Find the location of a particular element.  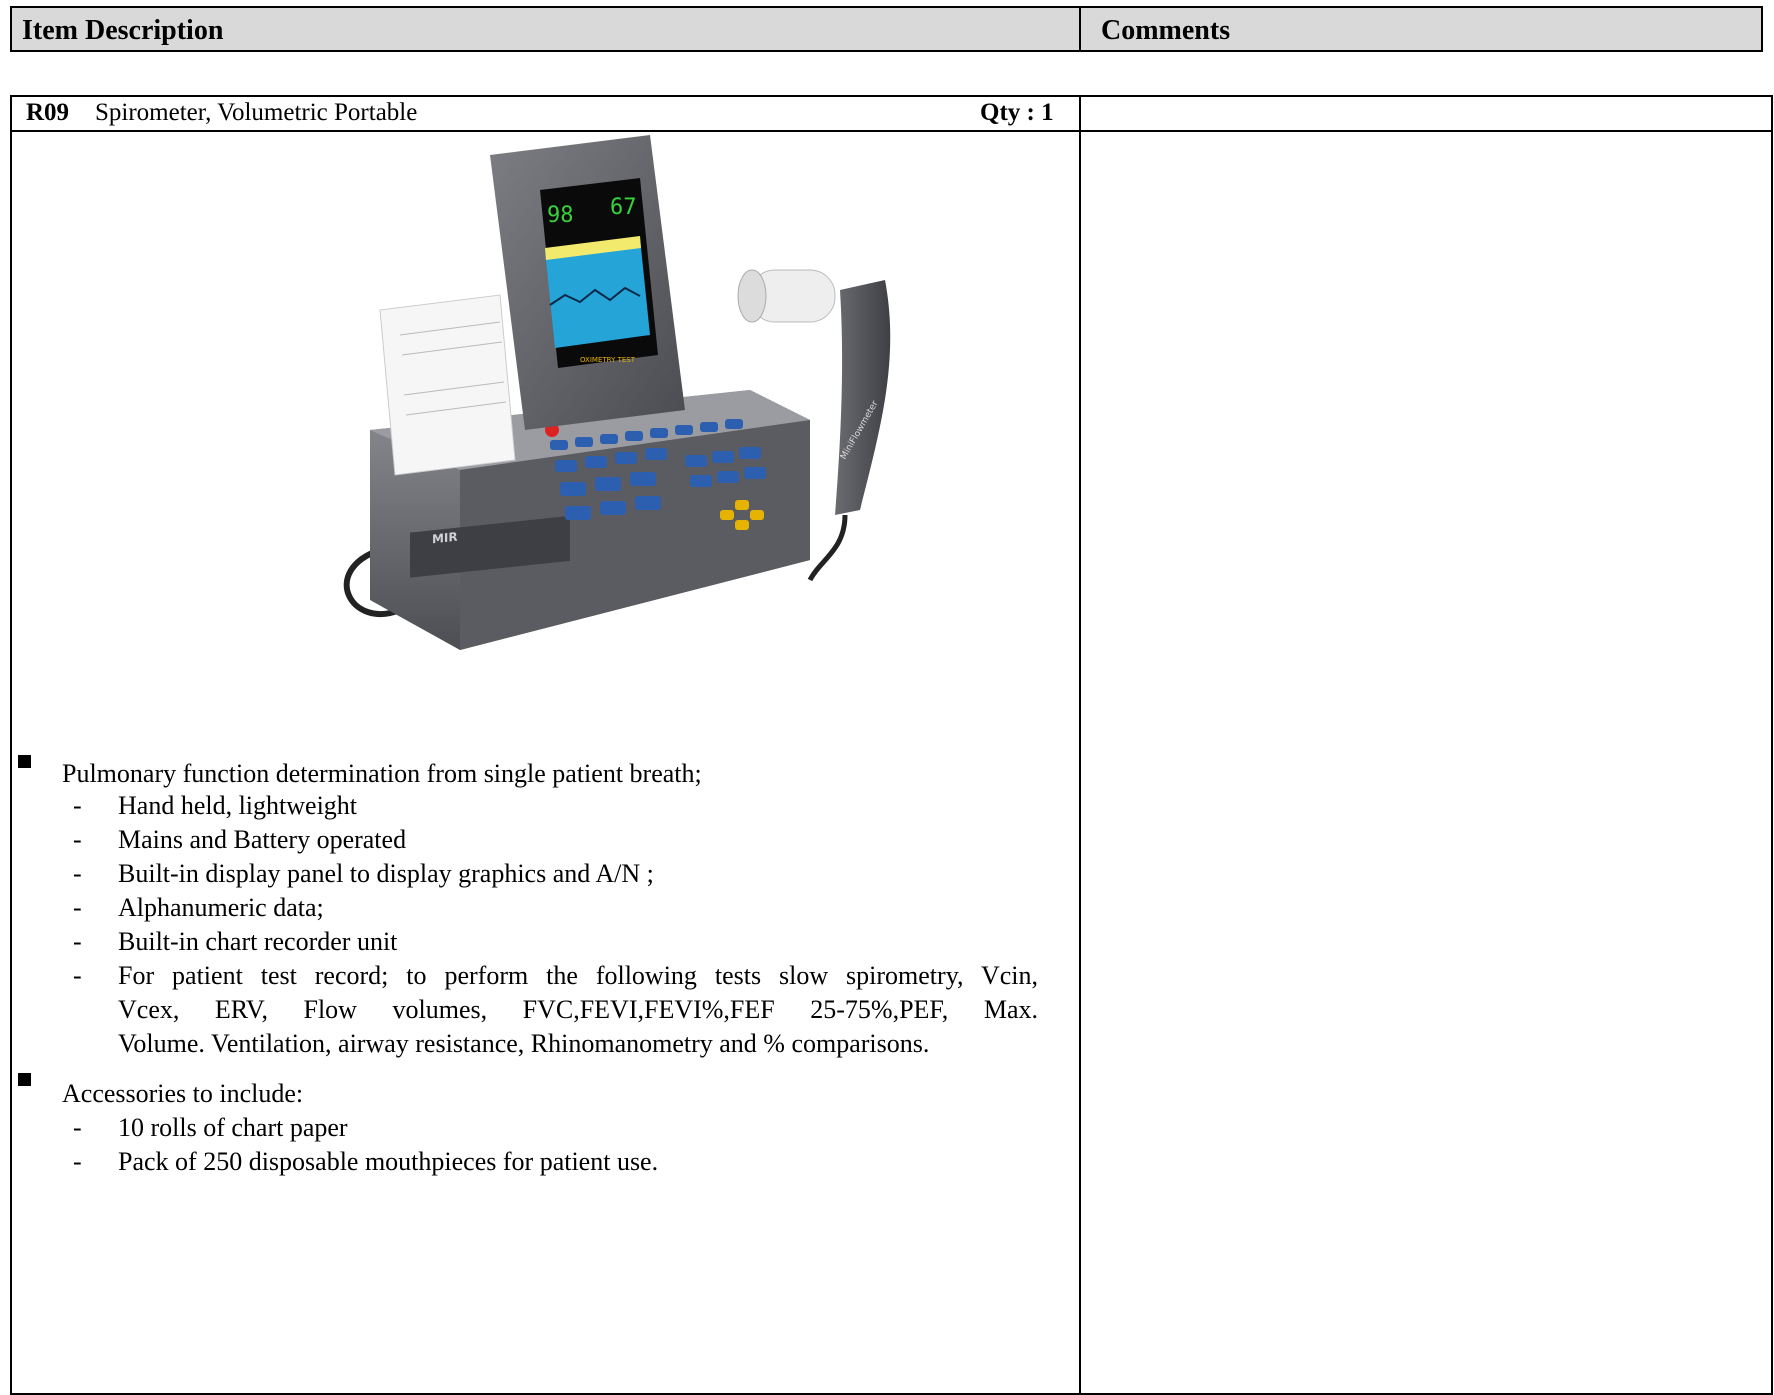

feature-item: Alphanumeric data; is located at coordinates (221, 907).